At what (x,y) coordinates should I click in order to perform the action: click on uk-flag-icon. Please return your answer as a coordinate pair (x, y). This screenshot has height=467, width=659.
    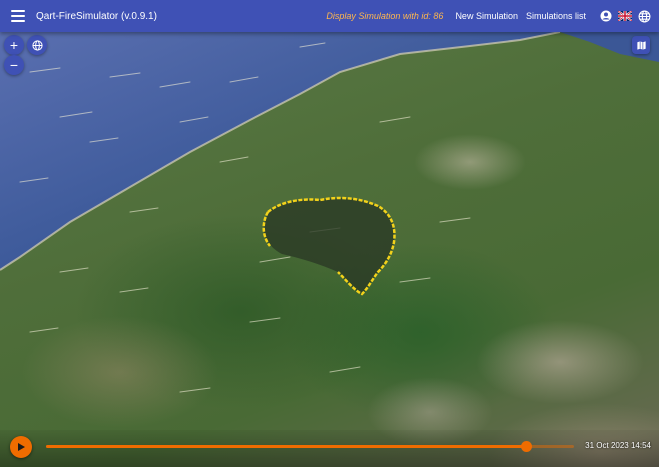
    Looking at the image, I should click on (625, 16).